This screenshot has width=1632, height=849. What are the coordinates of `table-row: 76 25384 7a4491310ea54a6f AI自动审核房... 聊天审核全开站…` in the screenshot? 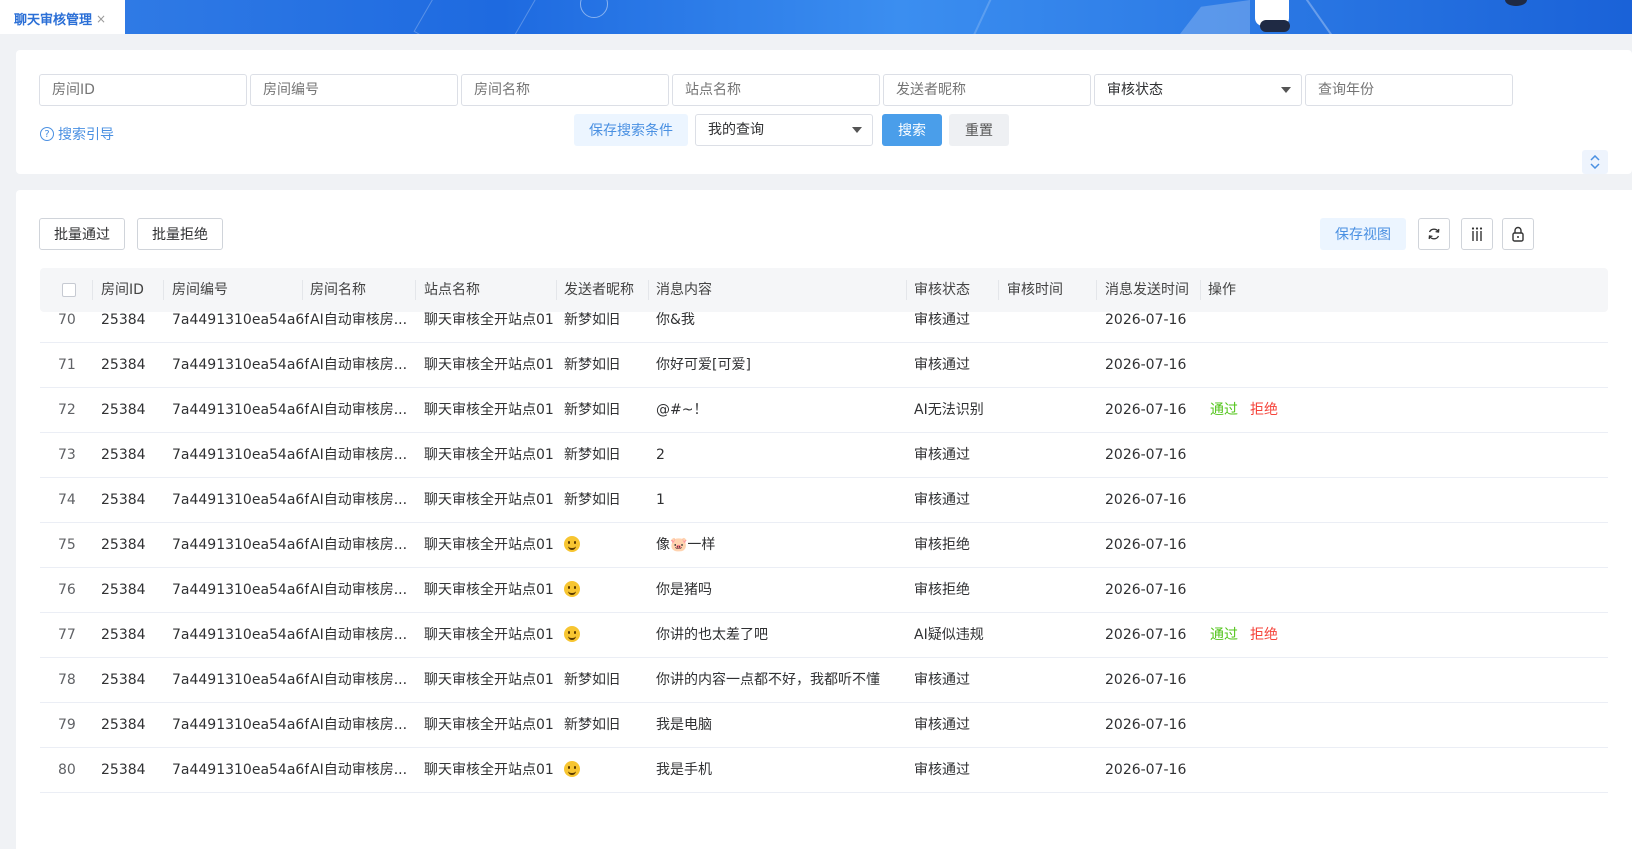 It's located at (824, 590).